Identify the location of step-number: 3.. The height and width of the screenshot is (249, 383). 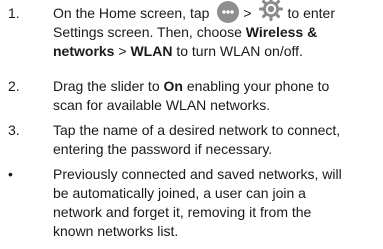
(14, 130).